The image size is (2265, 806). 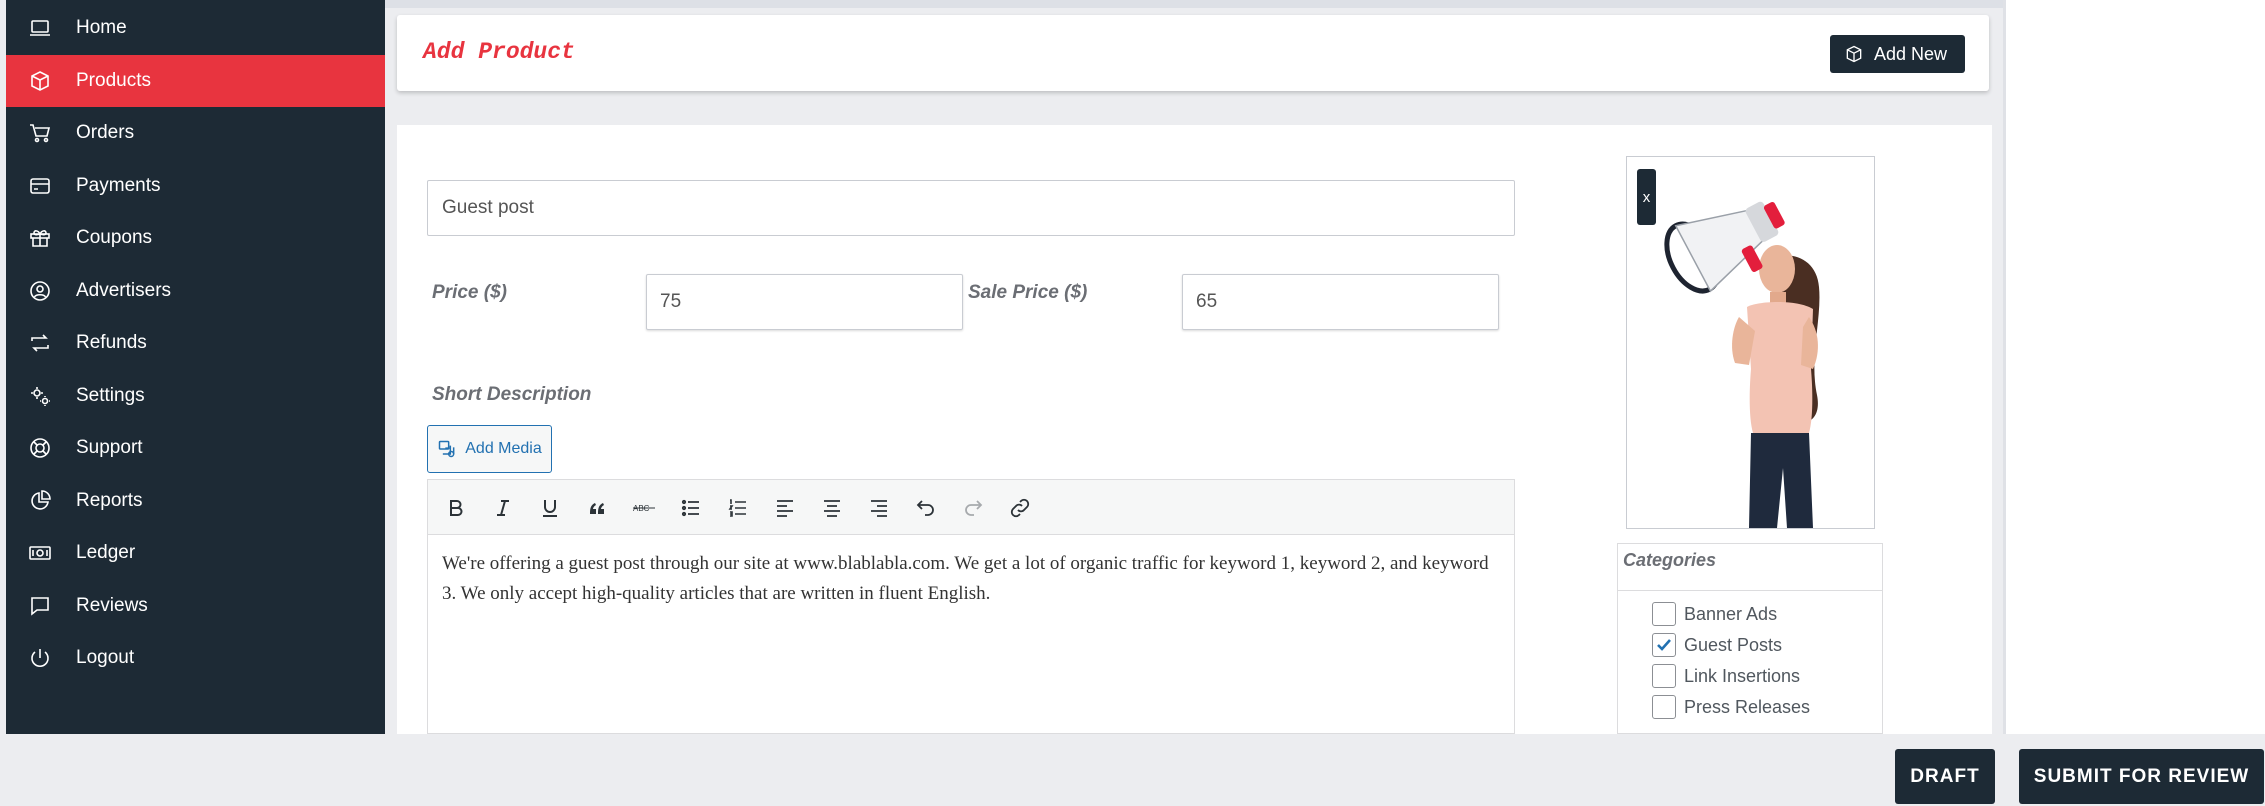 What do you see at coordinates (40, 28) in the screenshot?
I see `laptop-icon` at bounding box center [40, 28].